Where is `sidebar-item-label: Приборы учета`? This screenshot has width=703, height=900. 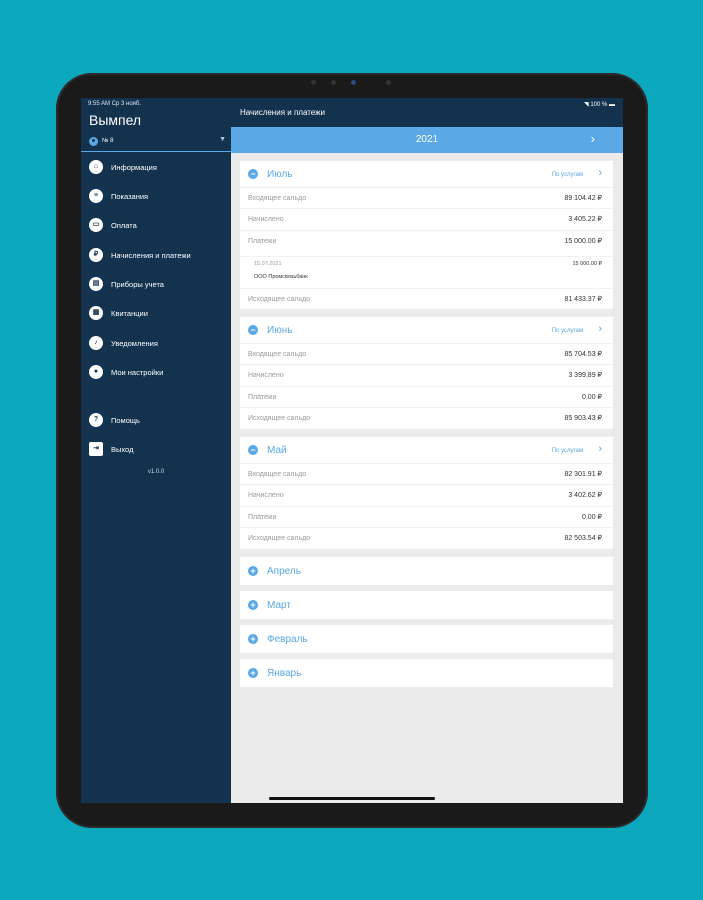 sidebar-item-label: Приборы учета is located at coordinates (137, 284).